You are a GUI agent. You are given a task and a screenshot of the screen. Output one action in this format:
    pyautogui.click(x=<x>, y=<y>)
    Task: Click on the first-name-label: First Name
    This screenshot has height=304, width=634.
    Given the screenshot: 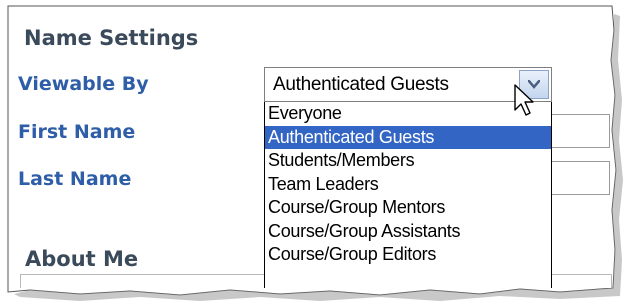 What is the action you would take?
    pyautogui.click(x=77, y=132)
    